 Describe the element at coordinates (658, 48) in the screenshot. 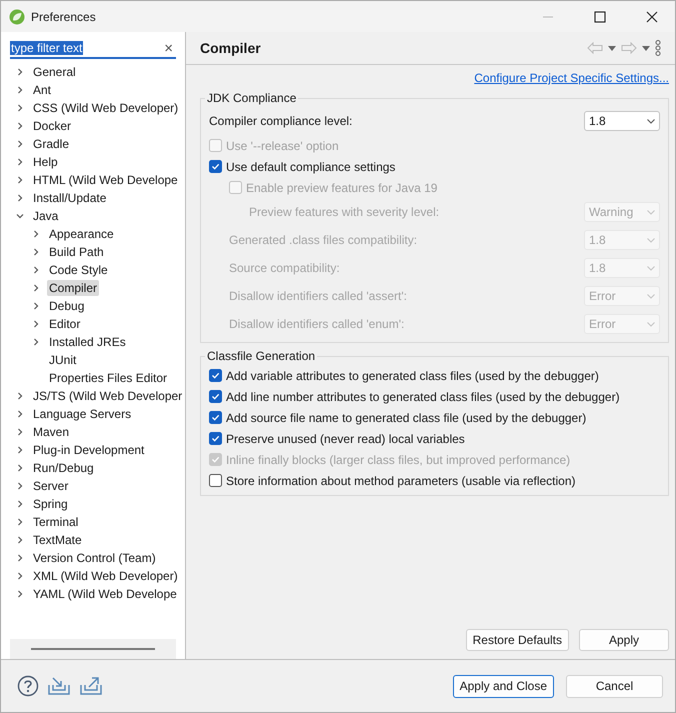

I see `more-icon` at that location.